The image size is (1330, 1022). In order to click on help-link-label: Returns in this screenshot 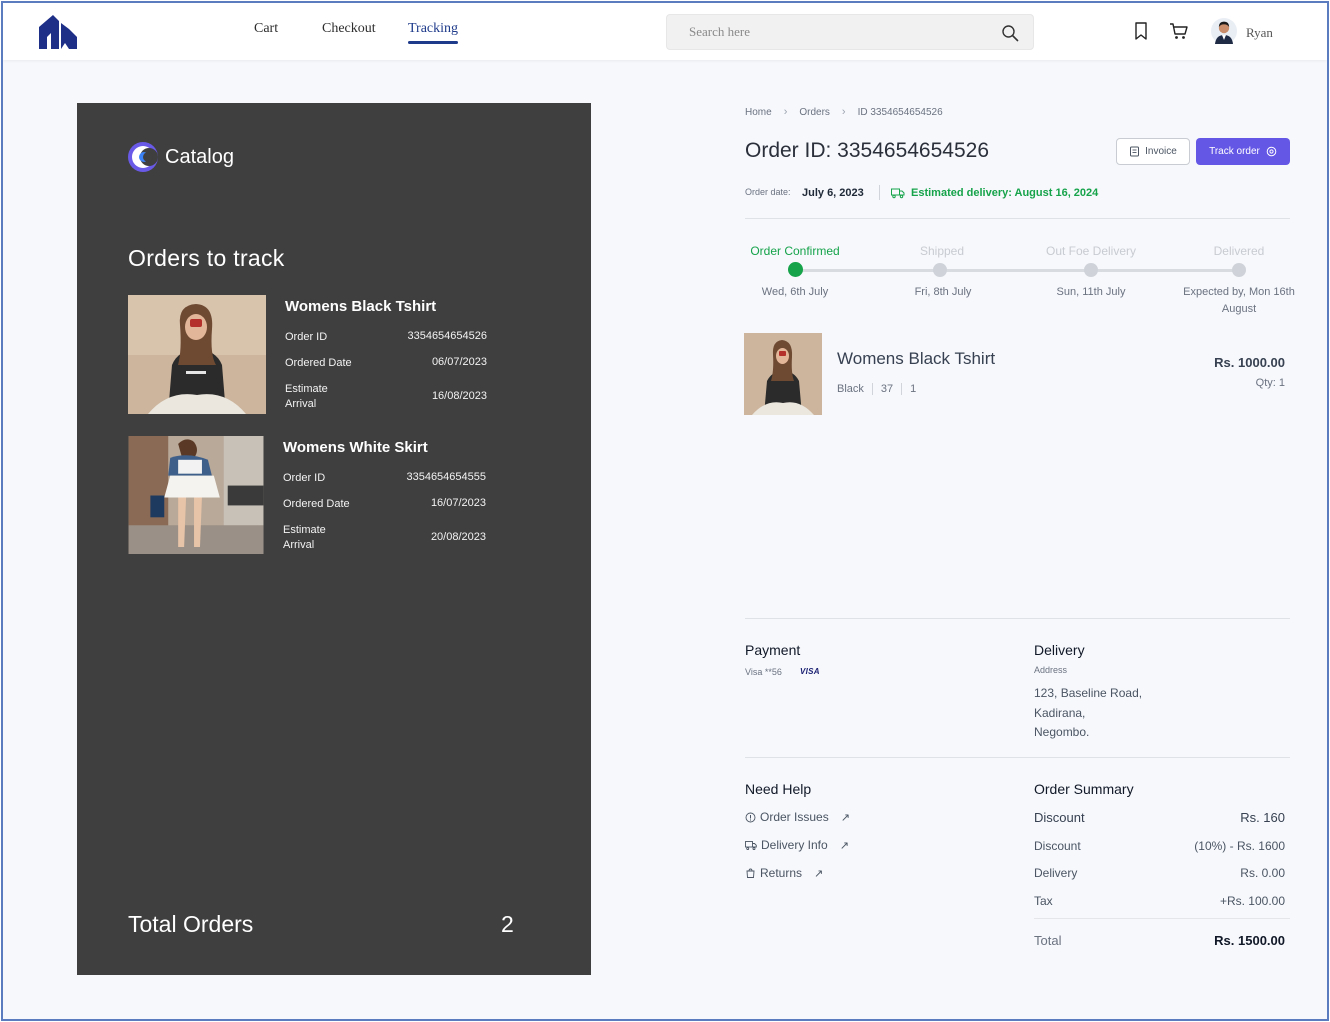, I will do `click(781, 873)`.